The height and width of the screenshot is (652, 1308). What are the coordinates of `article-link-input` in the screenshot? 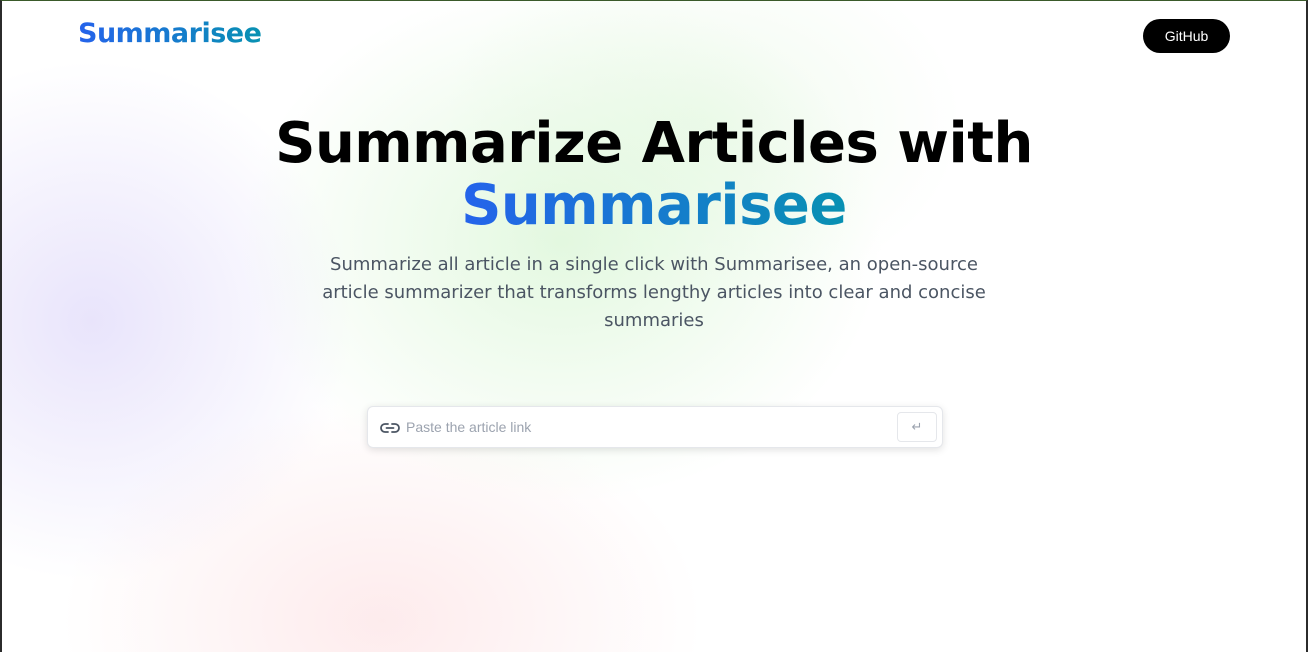 It's located at (646, 427).